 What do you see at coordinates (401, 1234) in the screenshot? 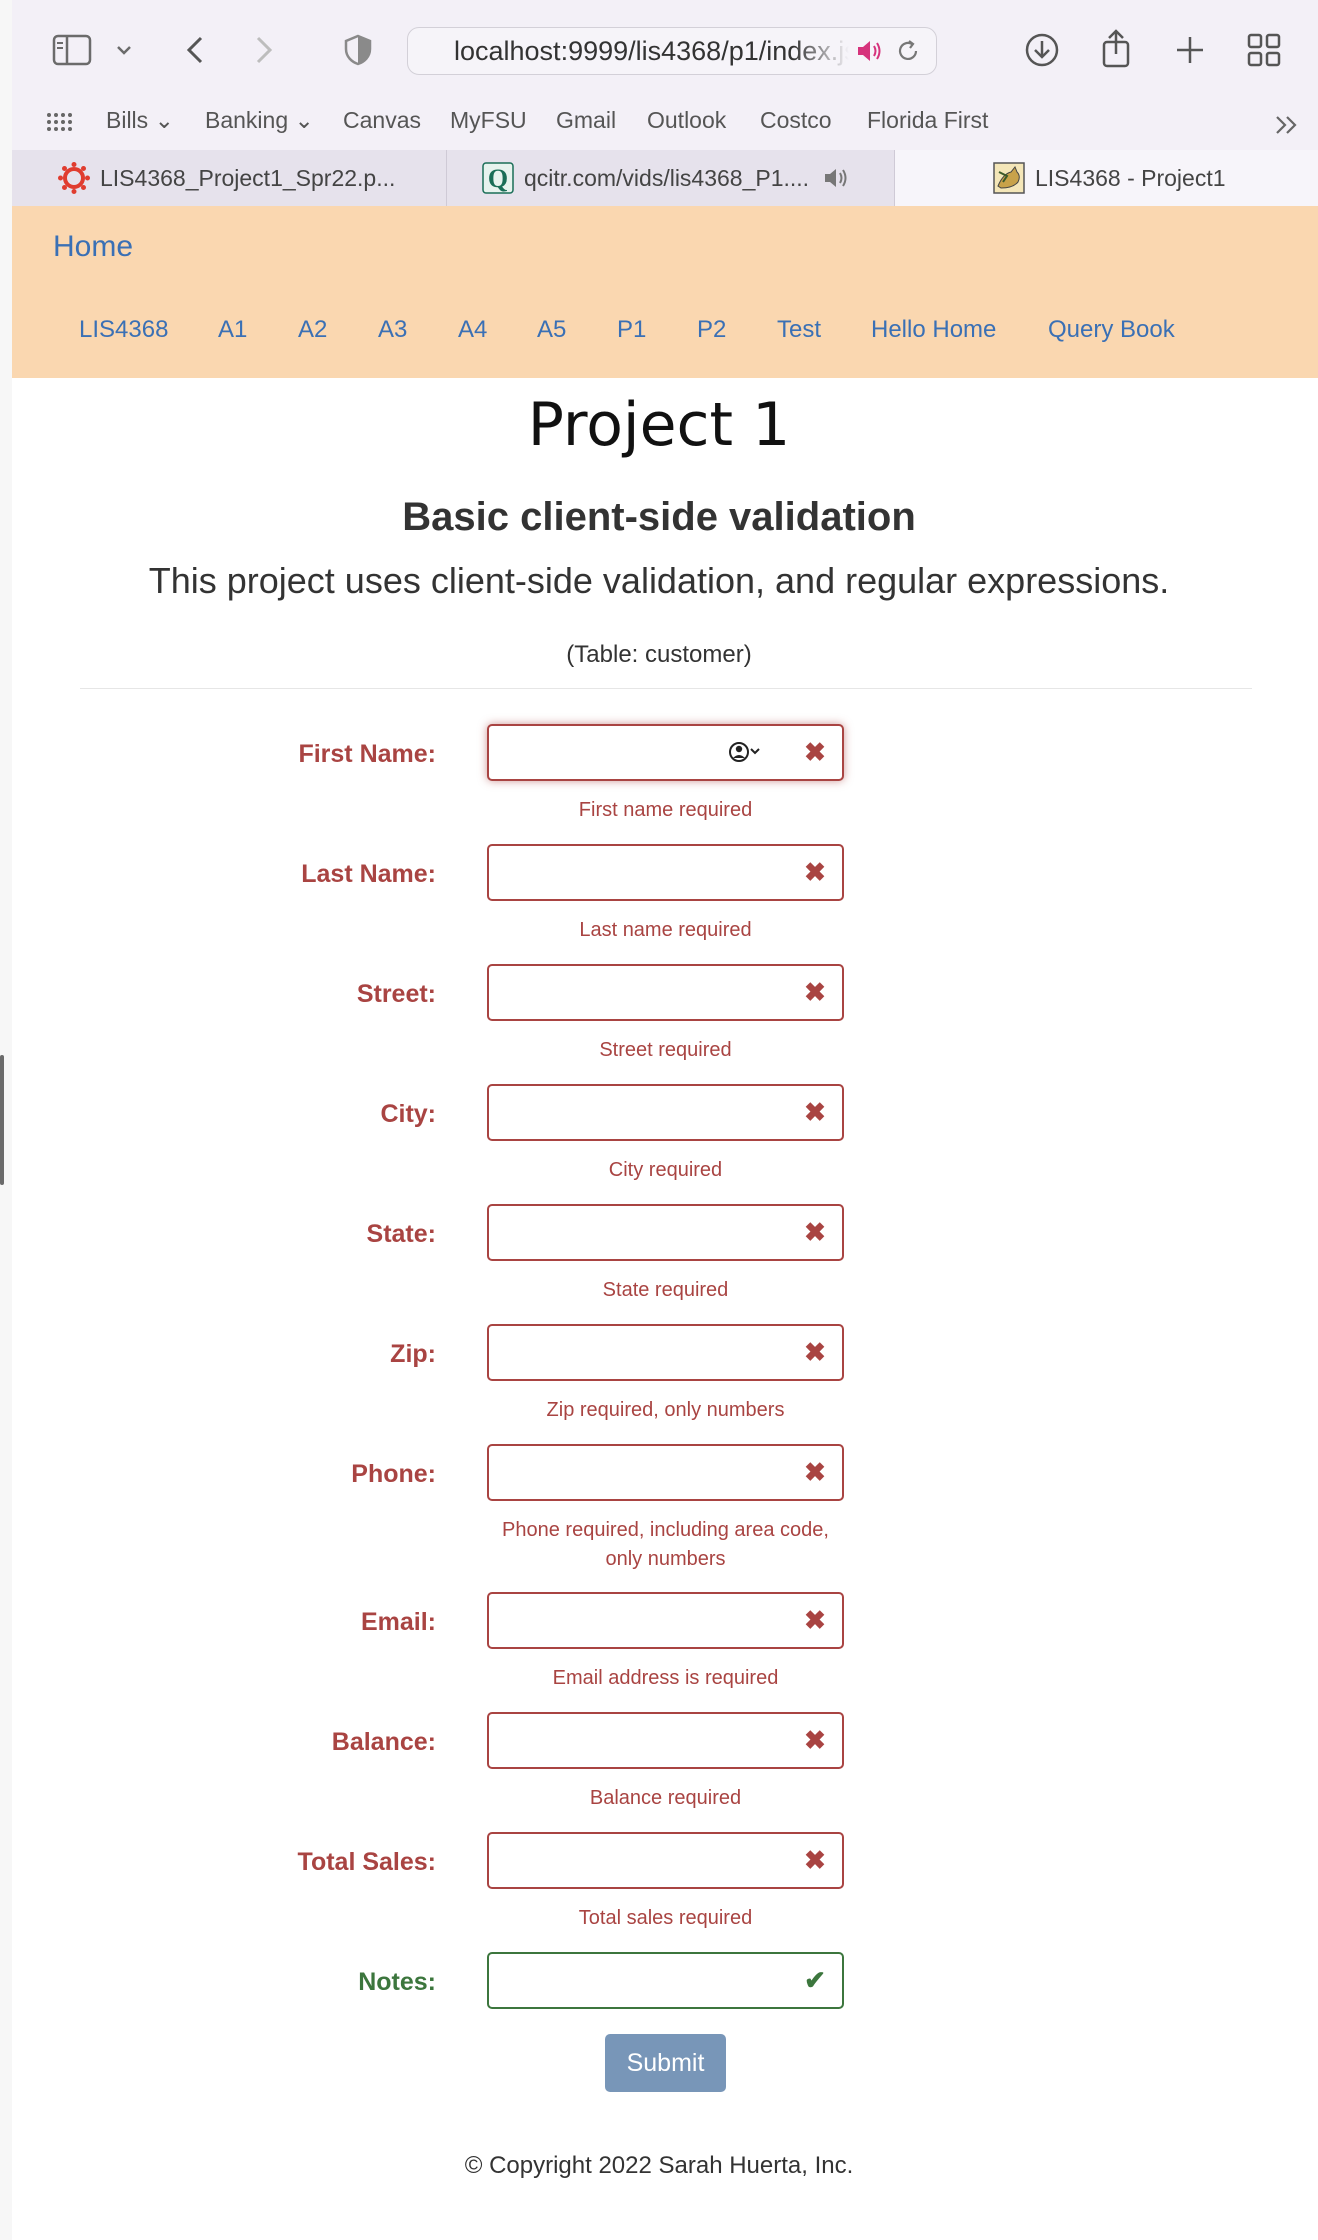
I see `state-label: State:` at bounding box center [401, 1234].